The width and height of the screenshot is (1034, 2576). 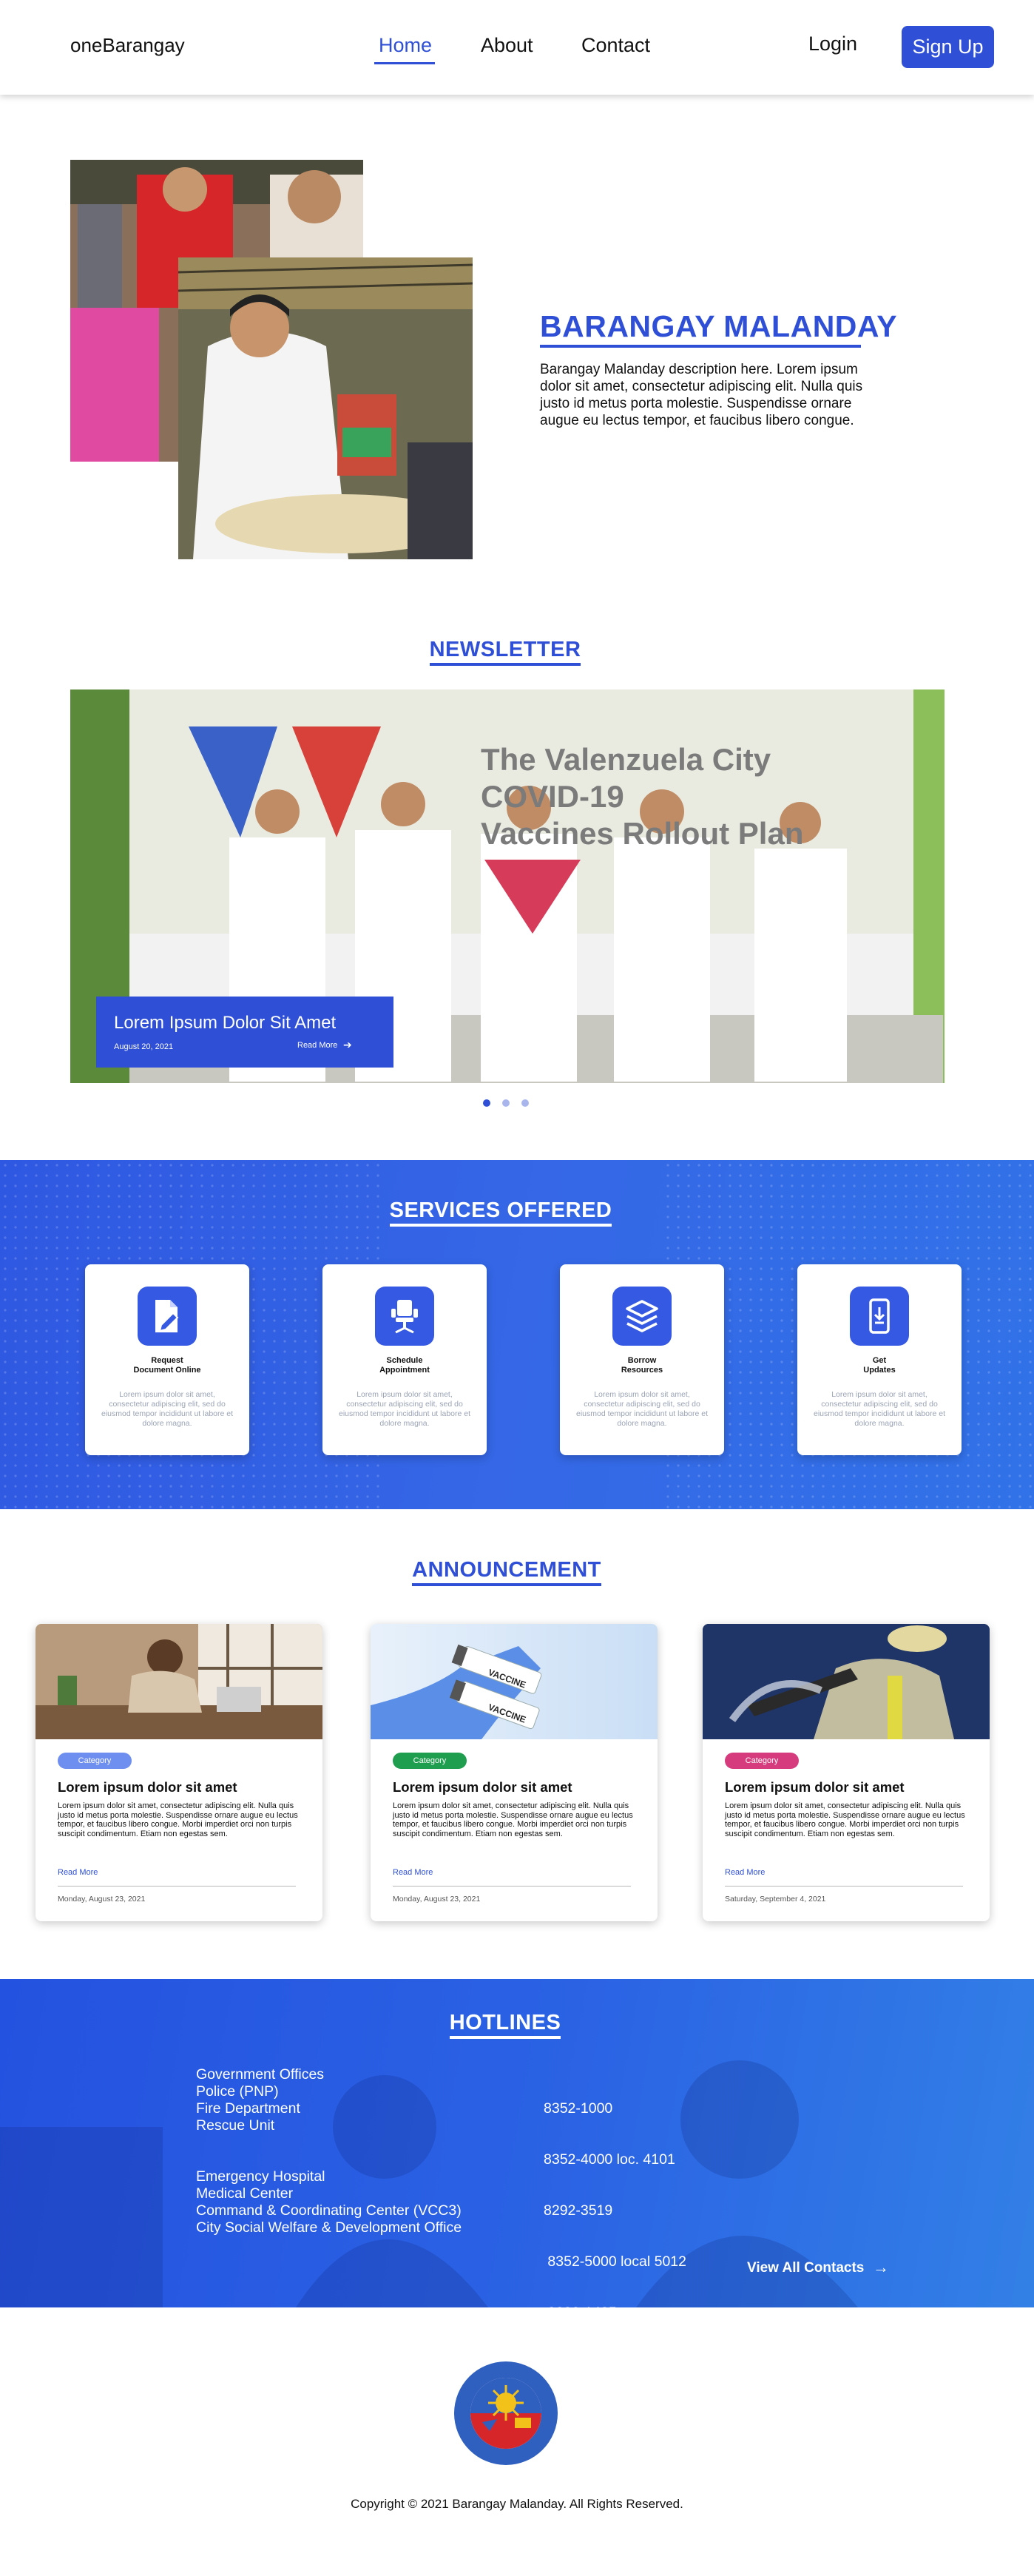 I want to click on banner-line: COVID-19, so click(x=552, y=796).